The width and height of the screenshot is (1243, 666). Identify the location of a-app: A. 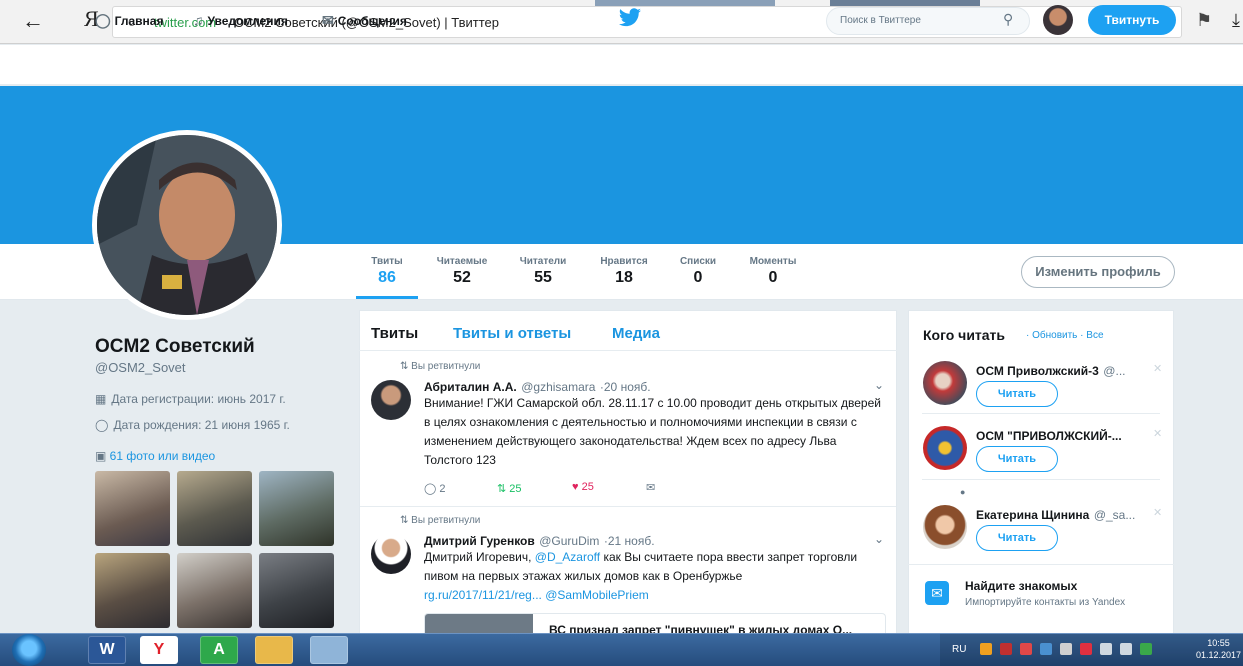
(219, 650).